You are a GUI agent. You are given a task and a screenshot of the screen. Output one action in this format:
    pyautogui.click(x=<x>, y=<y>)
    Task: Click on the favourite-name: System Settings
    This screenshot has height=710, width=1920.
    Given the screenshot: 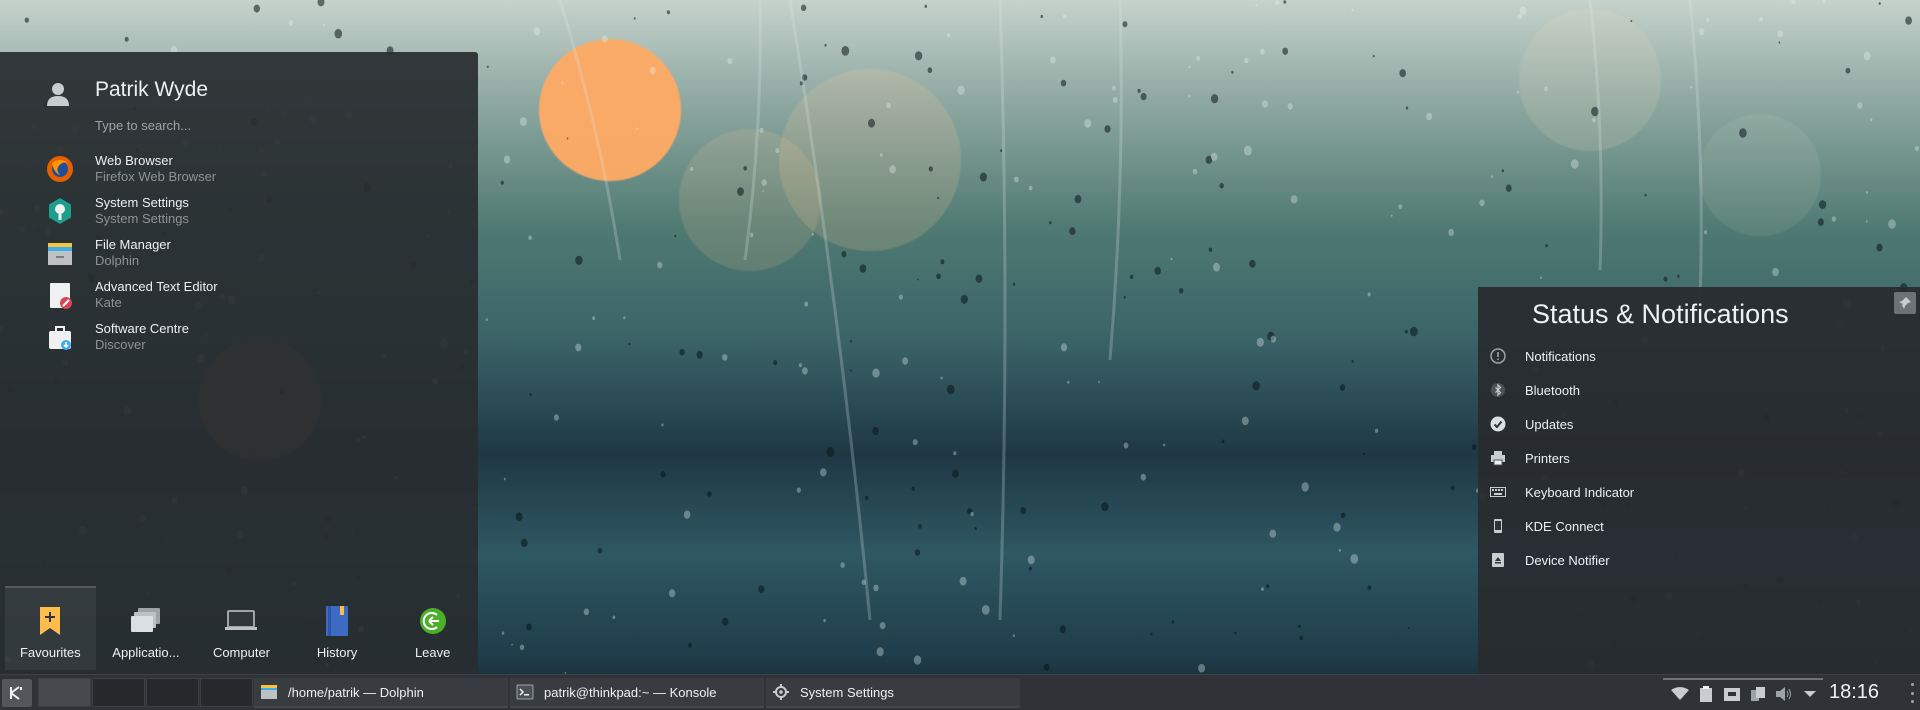 What is the action you would take?
    pyautogui.click(x=142, y=202)
    